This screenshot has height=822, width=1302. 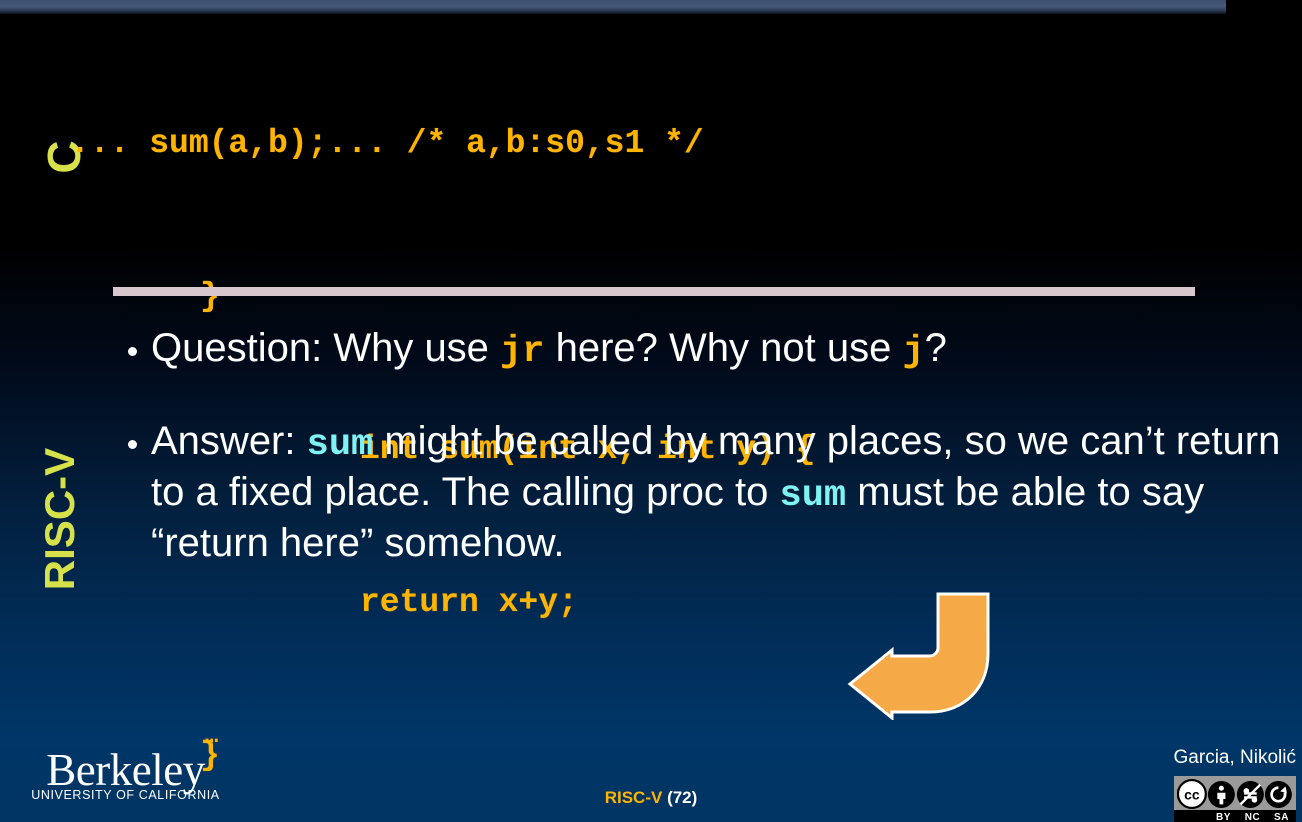 What do you see at coordinates (210, 296) in the screenshot?
I see `c-code-line-2: }` at bounding box center [210, 296].